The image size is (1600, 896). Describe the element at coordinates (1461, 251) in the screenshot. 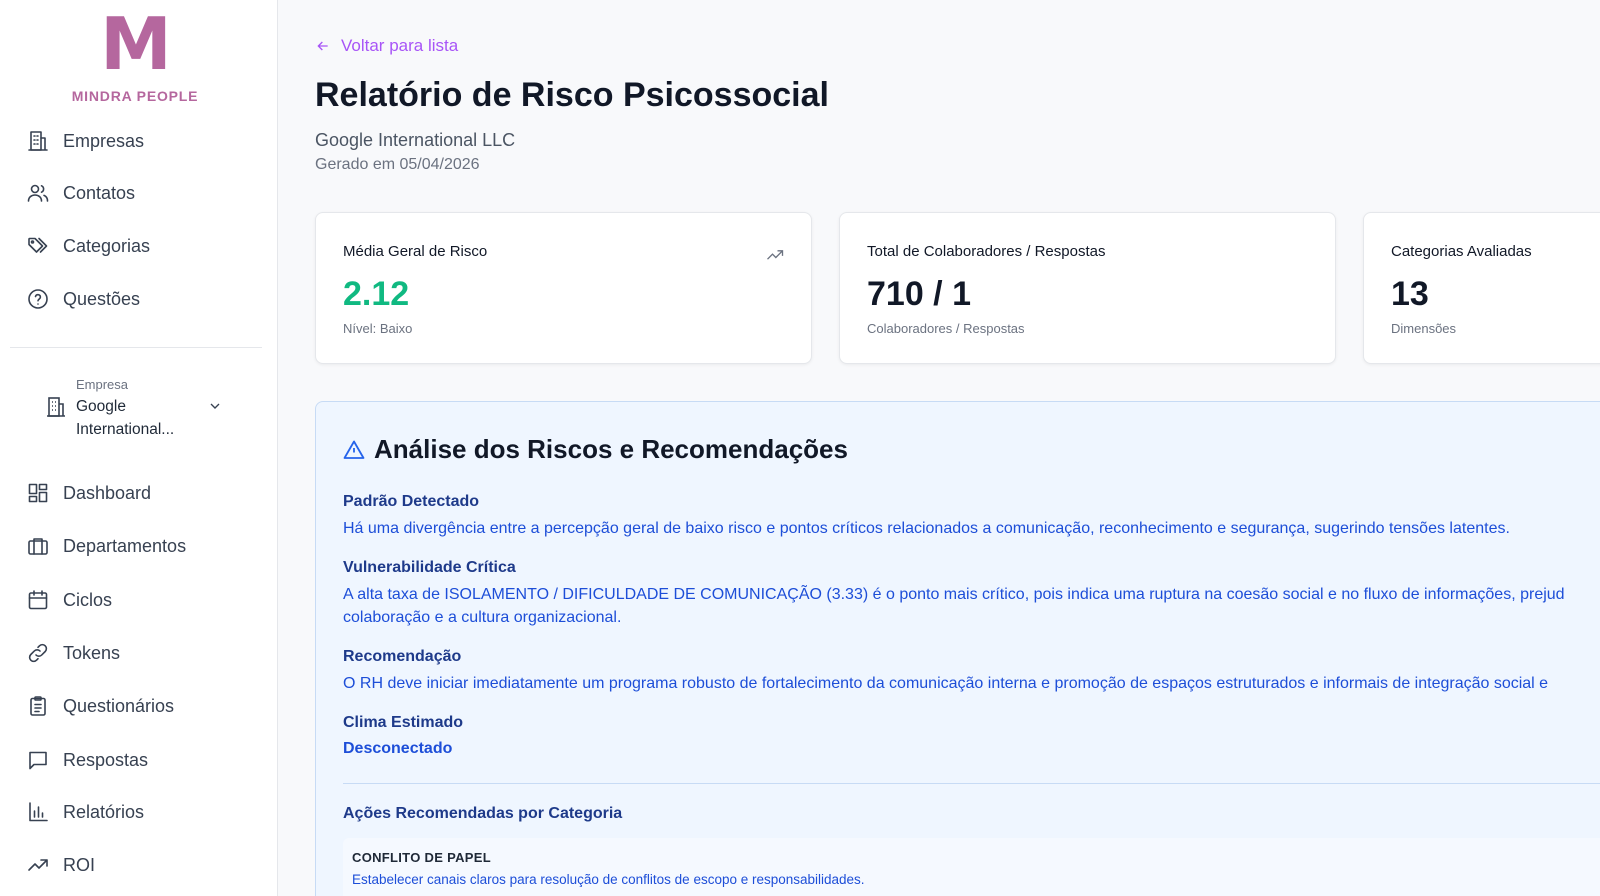

I see `stat-card-title: Categorias Avaliadas` at that location.